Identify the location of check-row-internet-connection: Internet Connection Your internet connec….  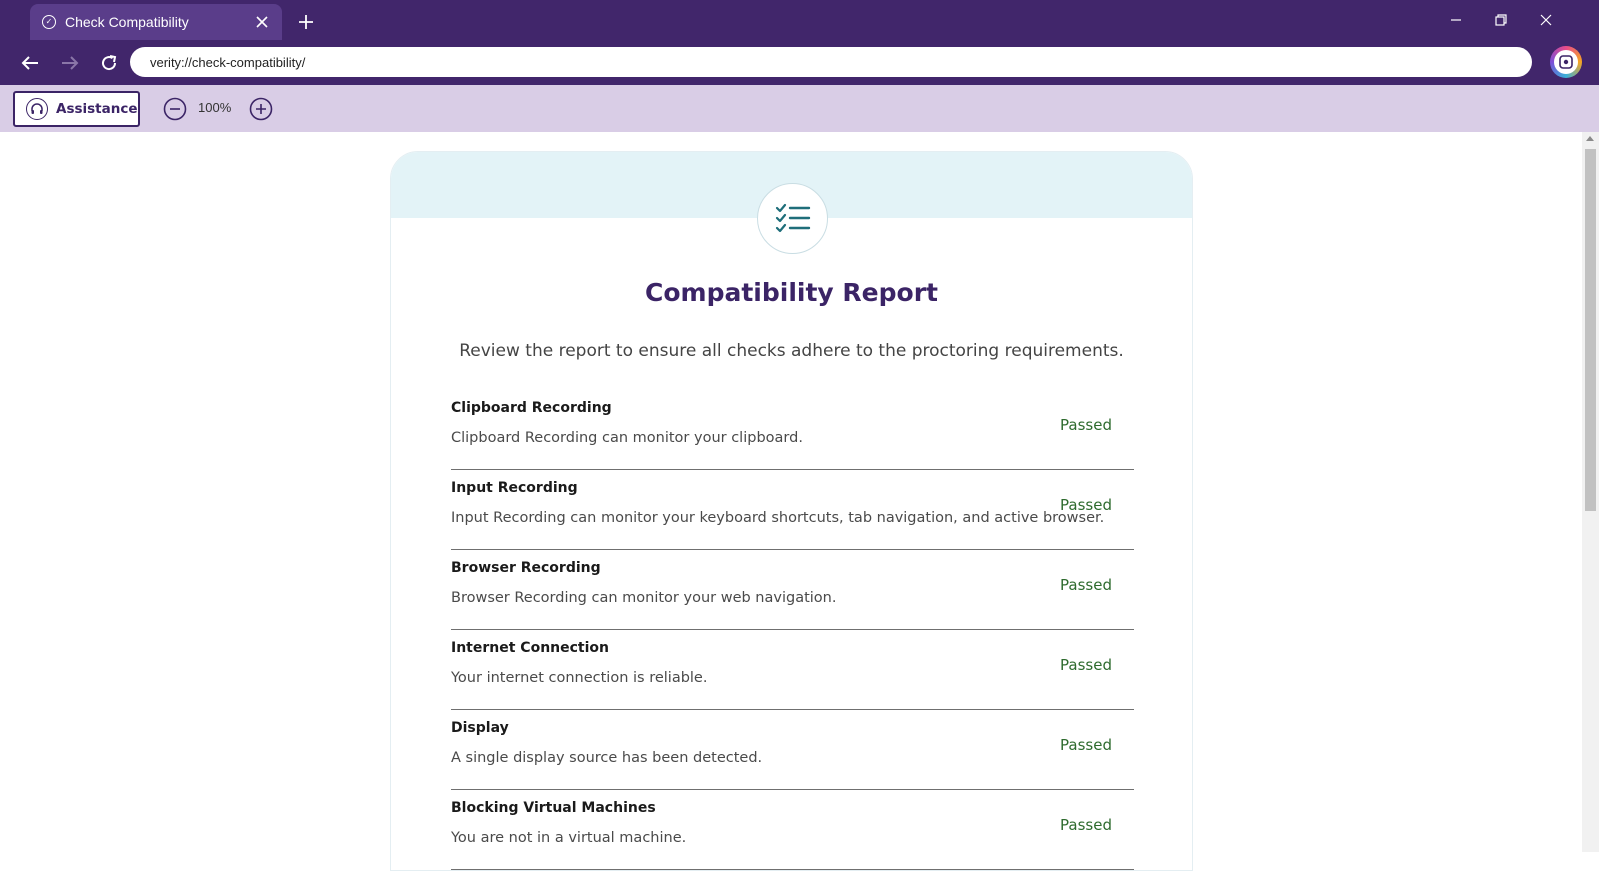
(792, 670).